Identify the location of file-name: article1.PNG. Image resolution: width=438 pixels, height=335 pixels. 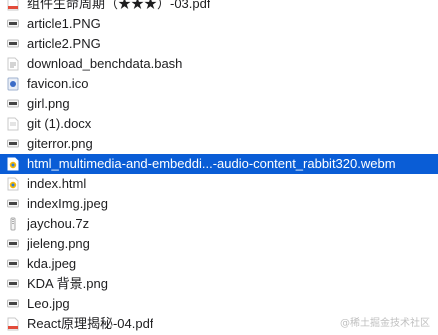
(64, 23).